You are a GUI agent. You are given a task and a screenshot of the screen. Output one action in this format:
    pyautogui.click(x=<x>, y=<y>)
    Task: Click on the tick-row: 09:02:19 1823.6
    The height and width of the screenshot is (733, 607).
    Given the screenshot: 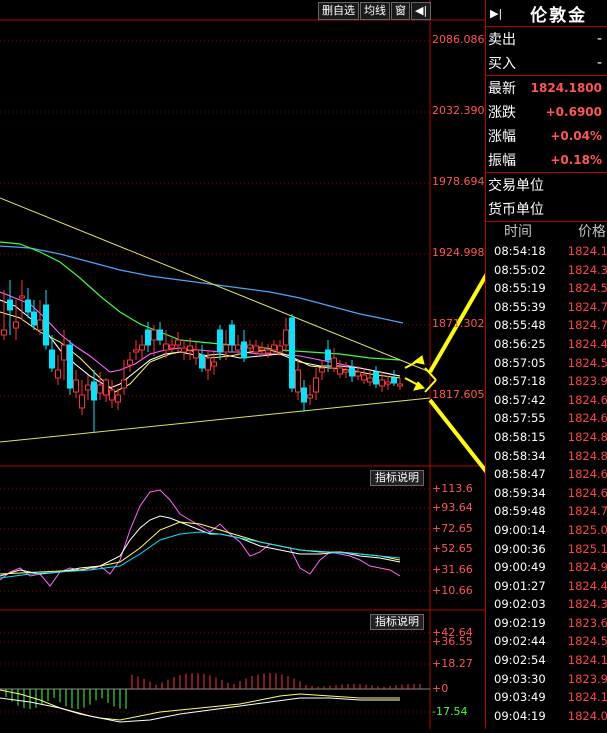 What is the action you would take?
    pyautogui.click(x=546, y=623)
    